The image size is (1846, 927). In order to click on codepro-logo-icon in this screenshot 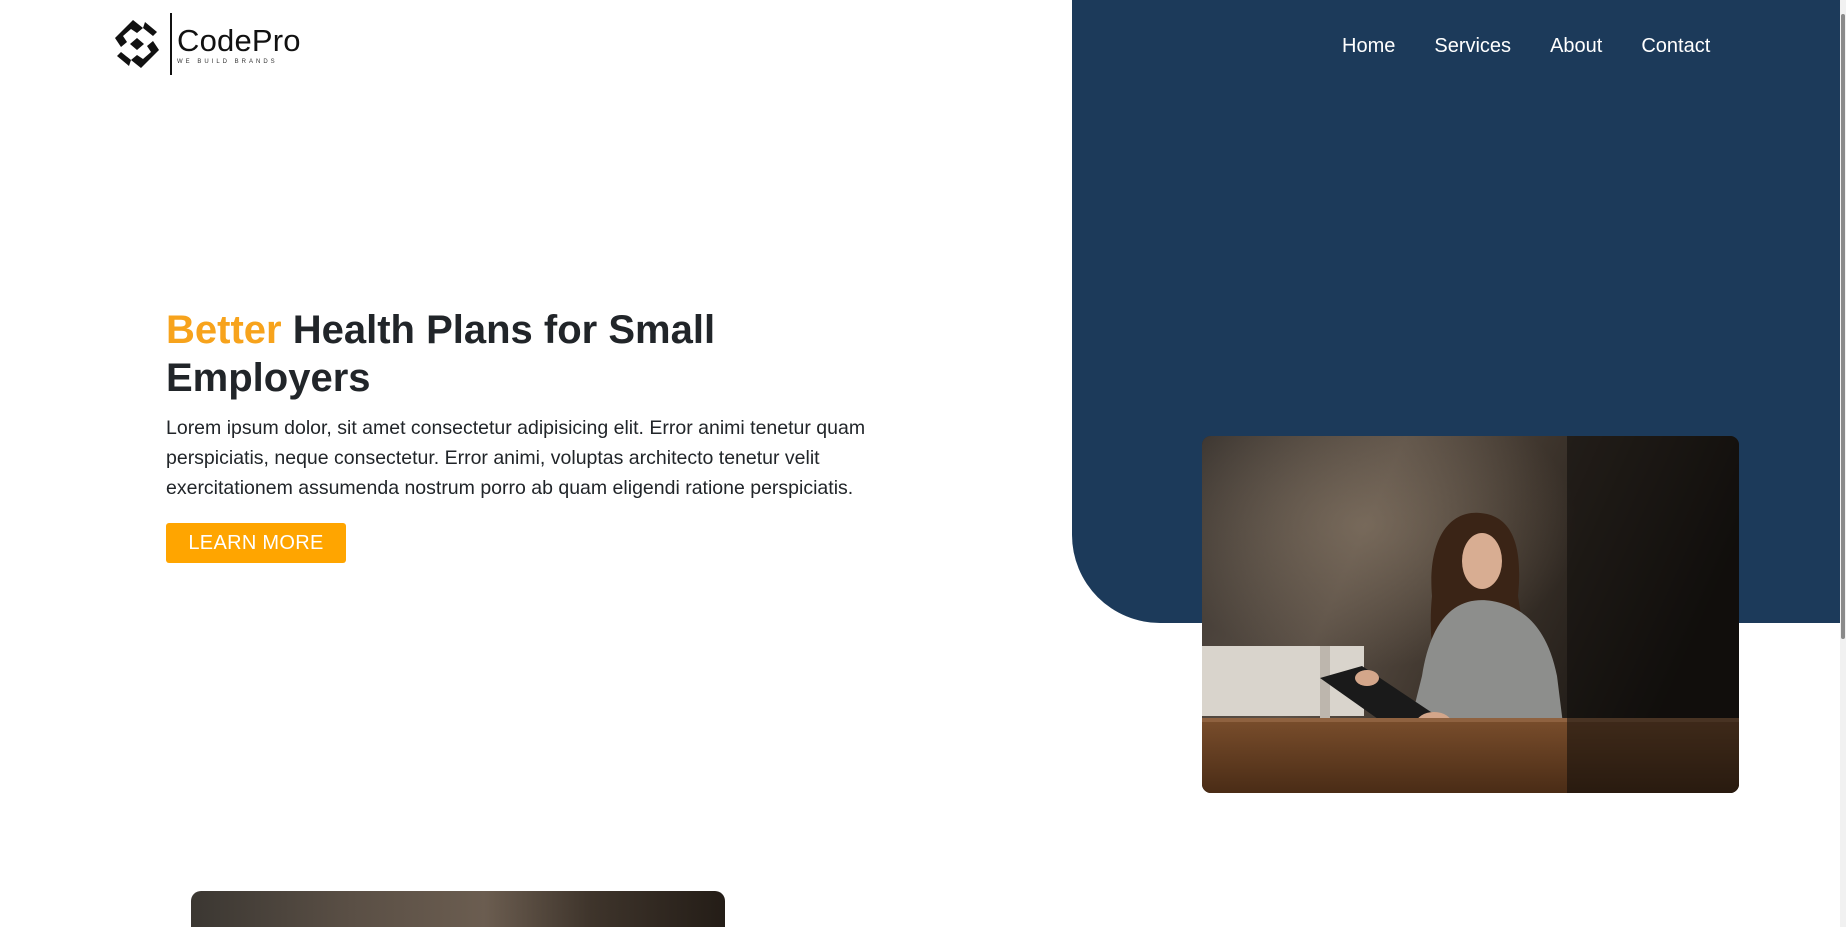, I will do `click(137, 44)`.